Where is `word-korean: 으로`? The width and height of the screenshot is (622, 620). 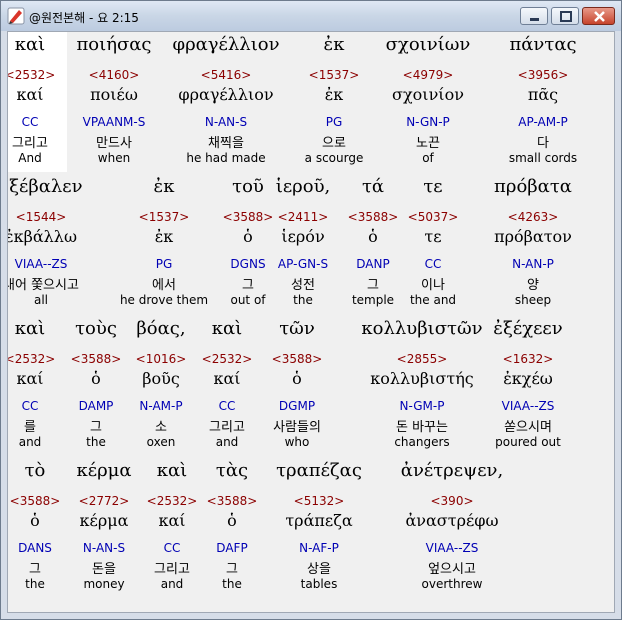 word-korean: 으로 is located at coordinates (334, 143).